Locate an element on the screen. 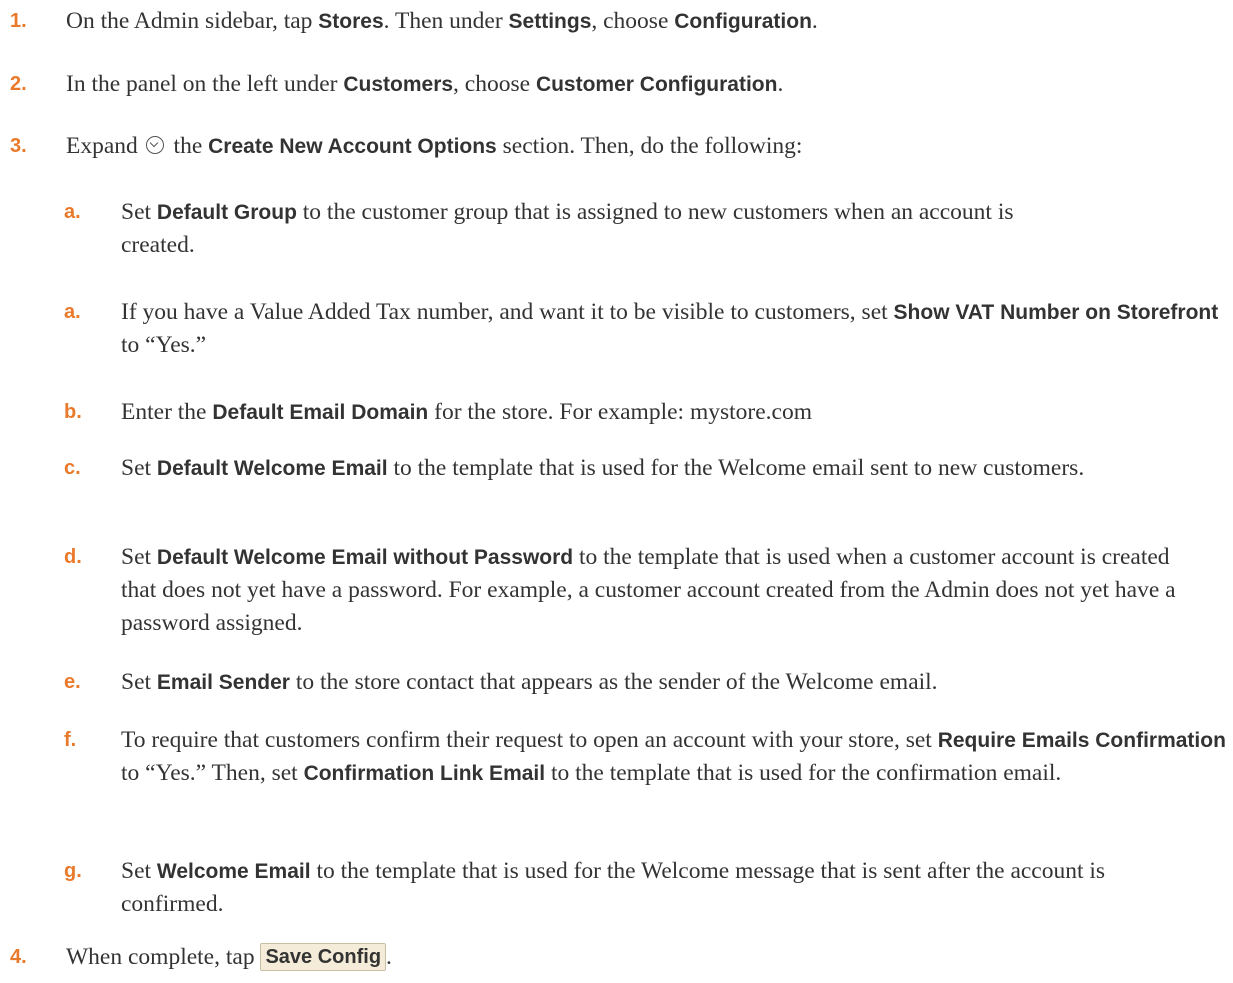 The width and height of the screenshot is (1233, 983). bold-term: Email Sender is located at coordinates (223, 682).